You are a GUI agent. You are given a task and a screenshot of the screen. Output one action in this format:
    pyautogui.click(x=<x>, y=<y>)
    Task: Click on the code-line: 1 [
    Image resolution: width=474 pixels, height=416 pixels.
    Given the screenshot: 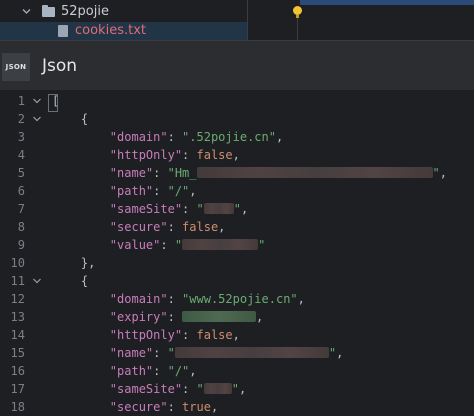 What is the action you would take?
    pyautogui.click(x=237, y=102)
    